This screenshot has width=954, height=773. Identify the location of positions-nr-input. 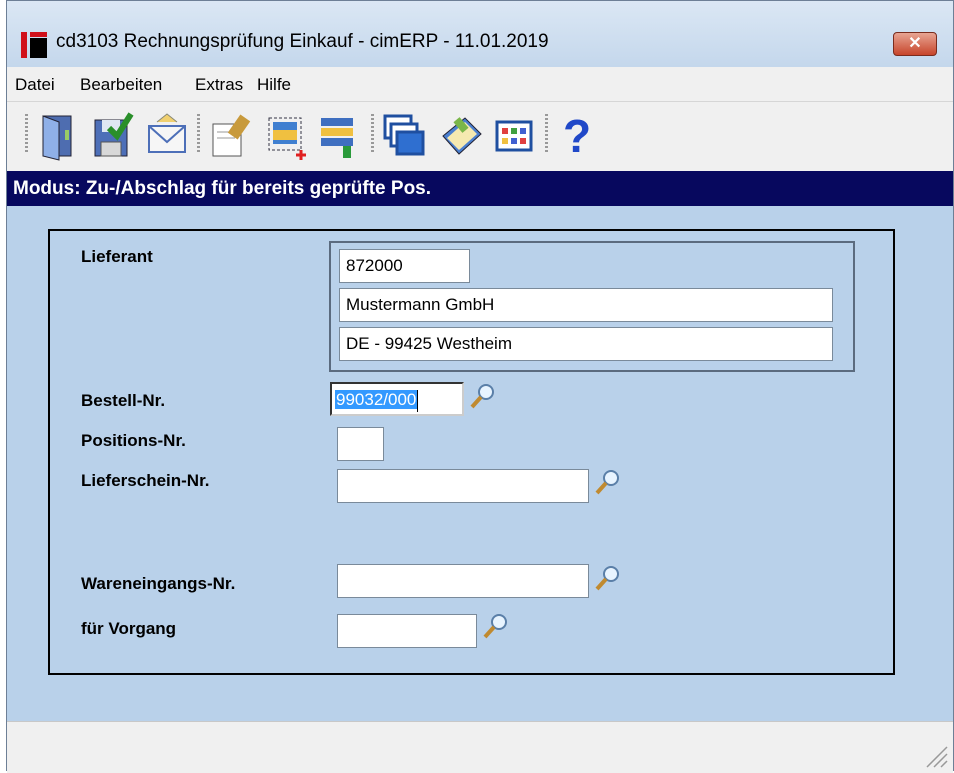
(360, 444).